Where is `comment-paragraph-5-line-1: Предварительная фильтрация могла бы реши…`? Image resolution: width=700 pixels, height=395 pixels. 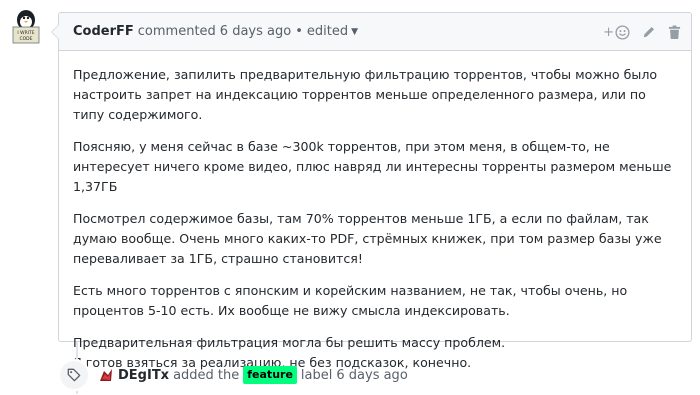 comment-paragraph-5-line-1: Предварительная фильтрация могла бы реши… is located at coordinates (289, 342).